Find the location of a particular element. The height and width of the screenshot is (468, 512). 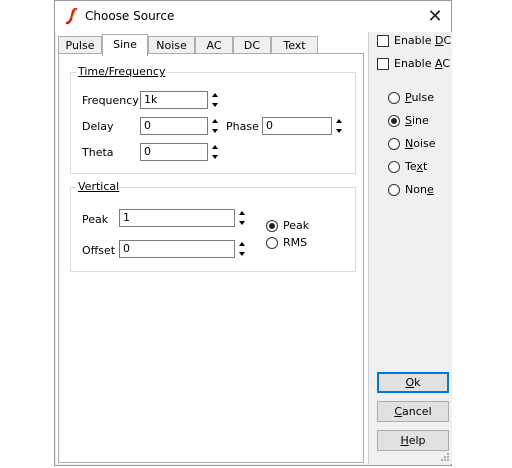

tab-label: Text is located at coordinates (294, 45).